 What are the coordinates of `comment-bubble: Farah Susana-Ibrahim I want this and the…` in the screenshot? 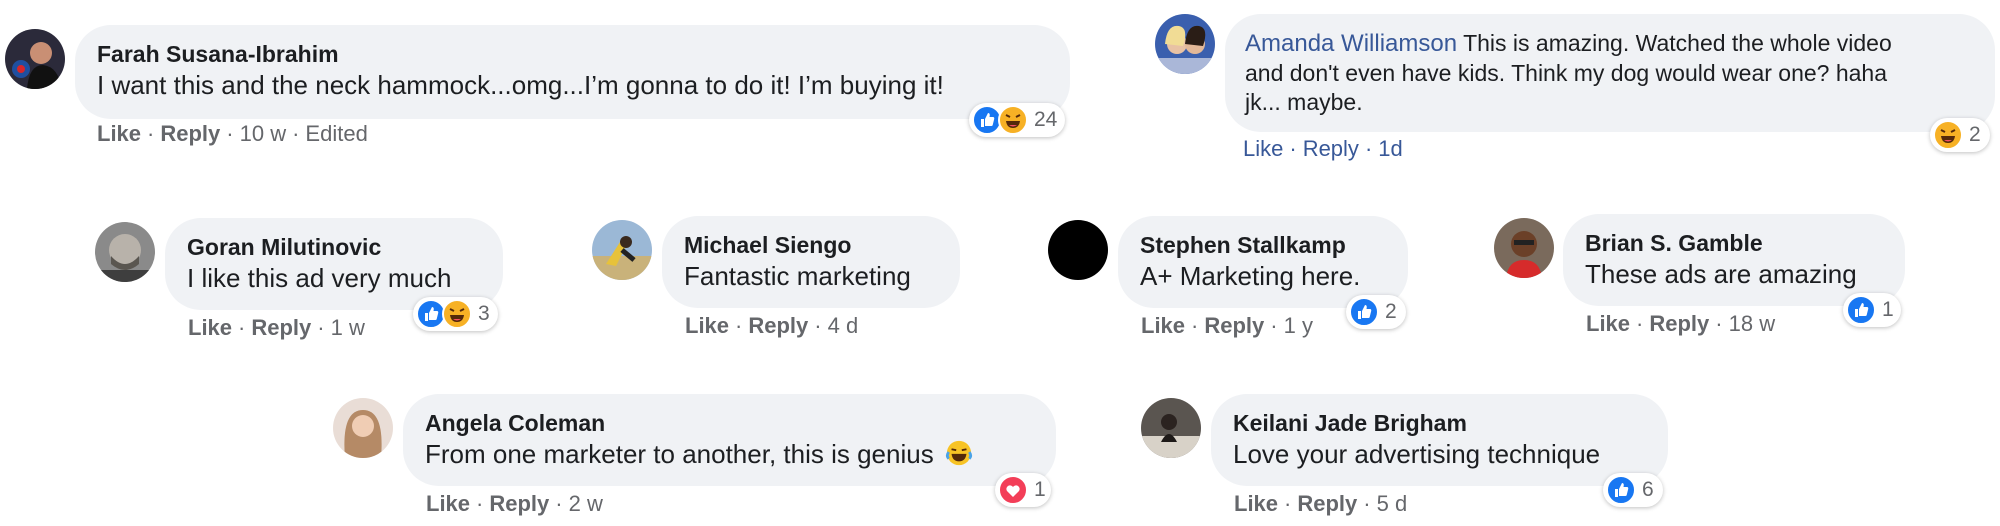 It's located at (572, 72).